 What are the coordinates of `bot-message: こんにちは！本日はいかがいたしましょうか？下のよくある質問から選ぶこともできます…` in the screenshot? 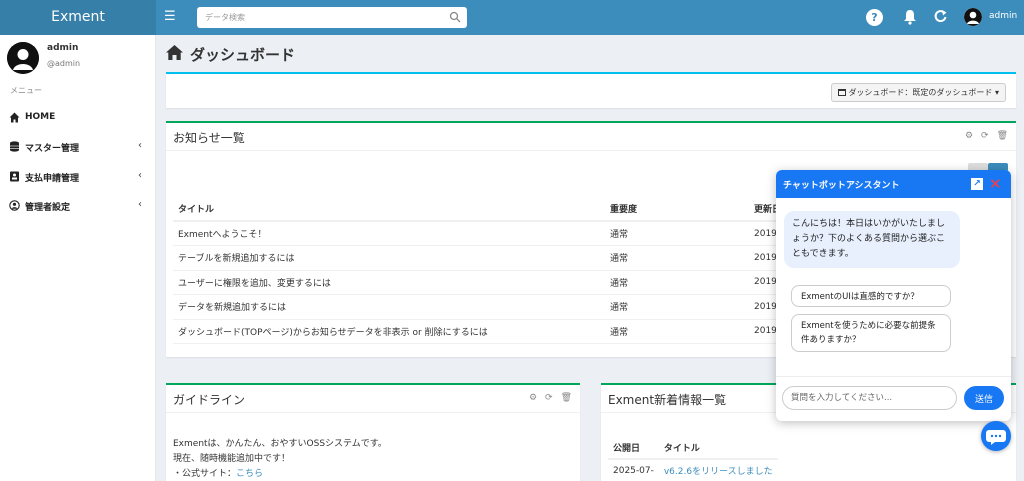 It's located at (872, 239).